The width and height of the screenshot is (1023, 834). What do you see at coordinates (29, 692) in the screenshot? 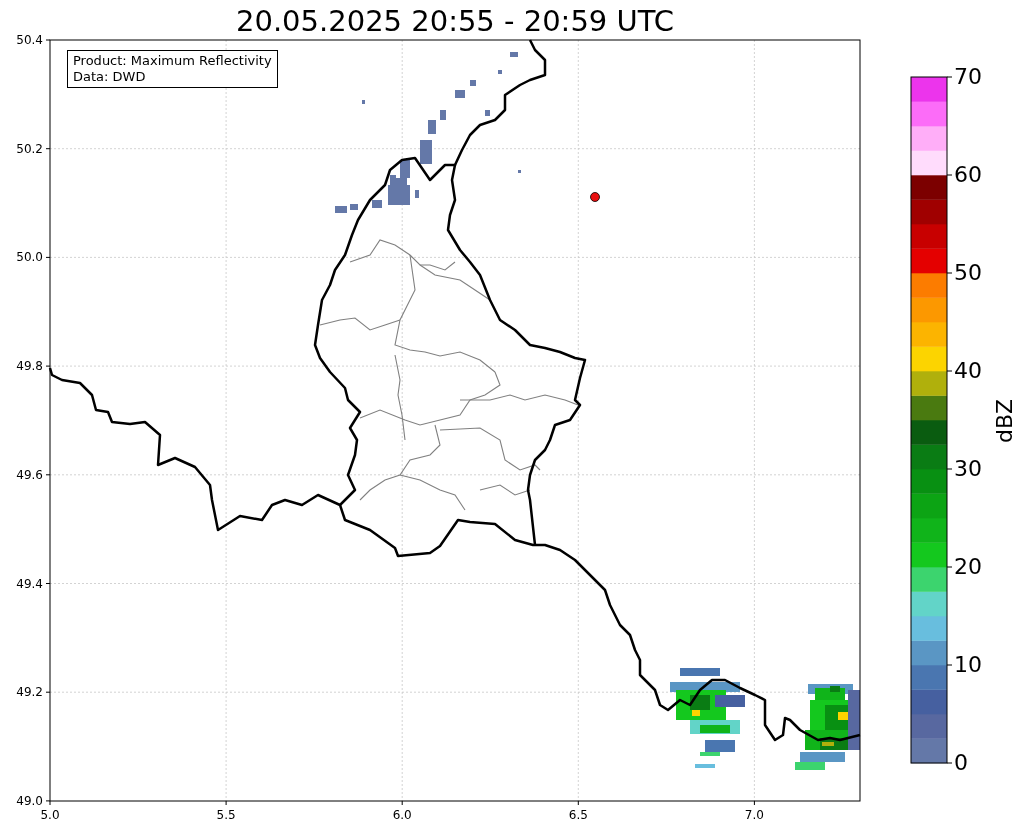
I see `y-tick-label: 49.2` at bounding box center [29, 692].